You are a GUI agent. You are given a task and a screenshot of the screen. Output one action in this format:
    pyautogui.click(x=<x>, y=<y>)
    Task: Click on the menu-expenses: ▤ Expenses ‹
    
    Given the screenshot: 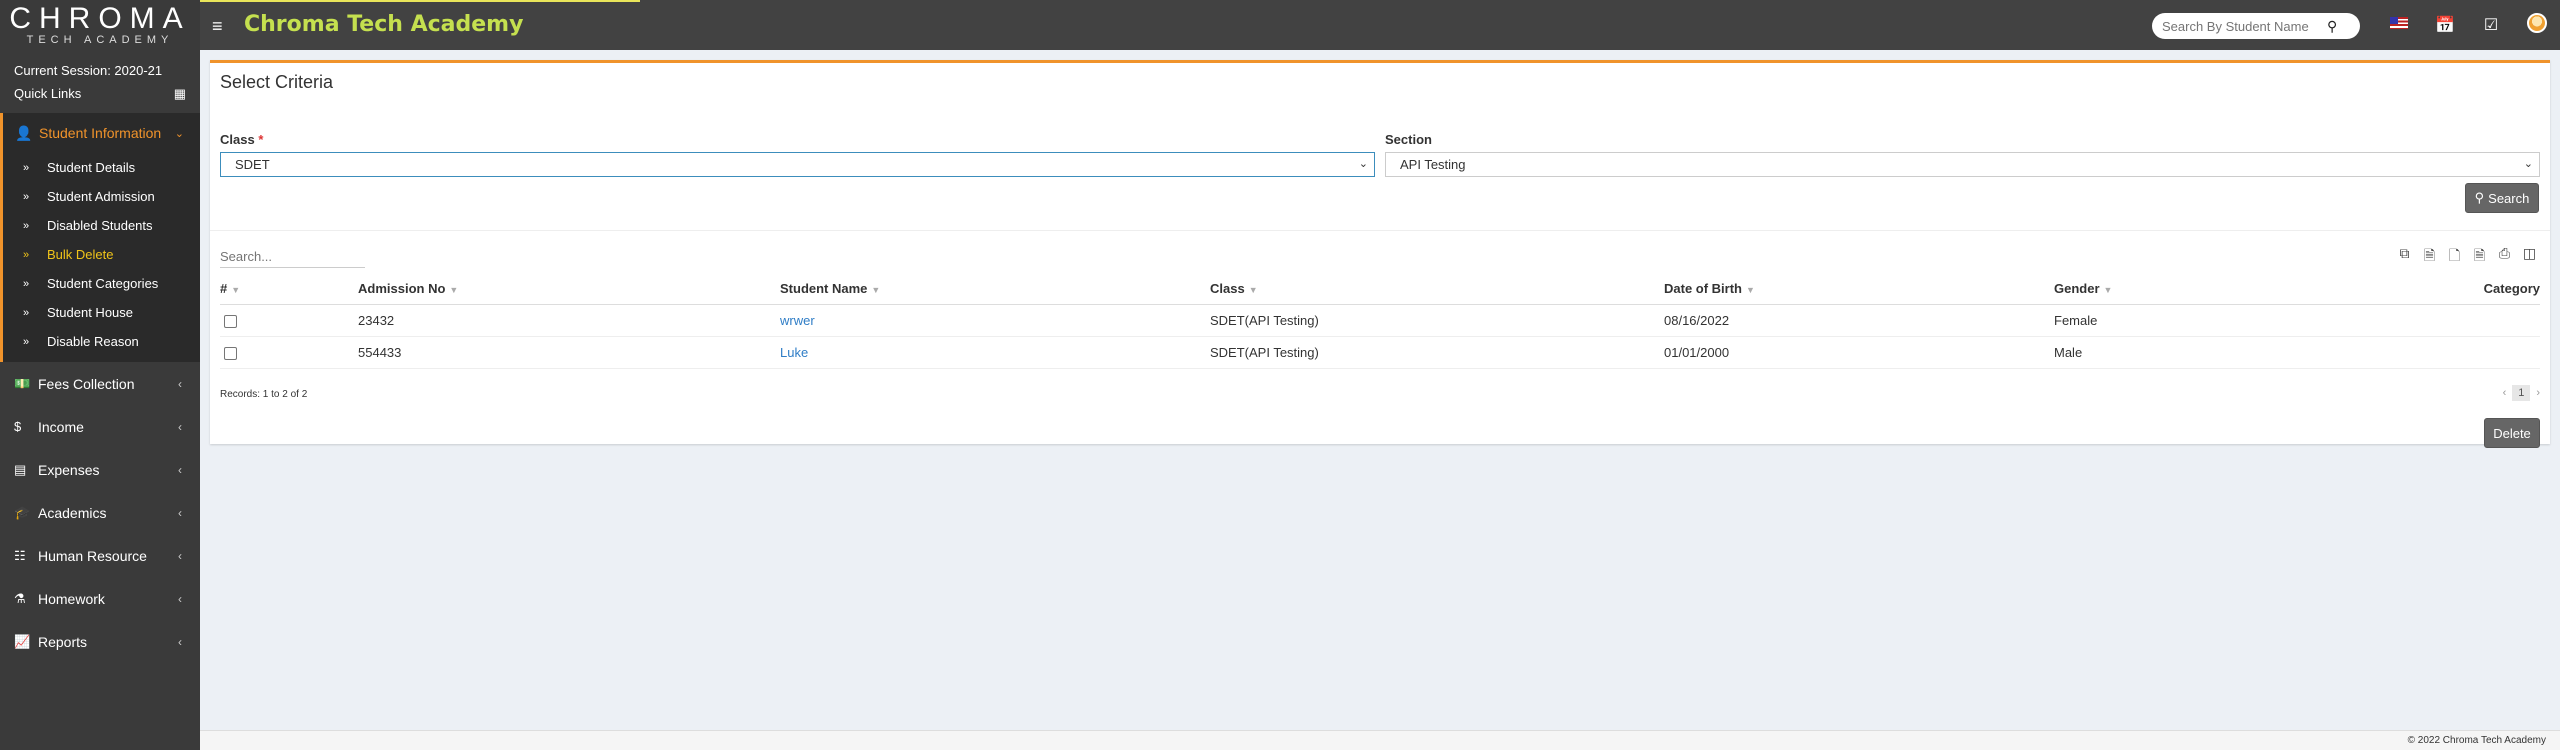 What is the action you would take?
    pyautogui.click(x=100, y=469)
    